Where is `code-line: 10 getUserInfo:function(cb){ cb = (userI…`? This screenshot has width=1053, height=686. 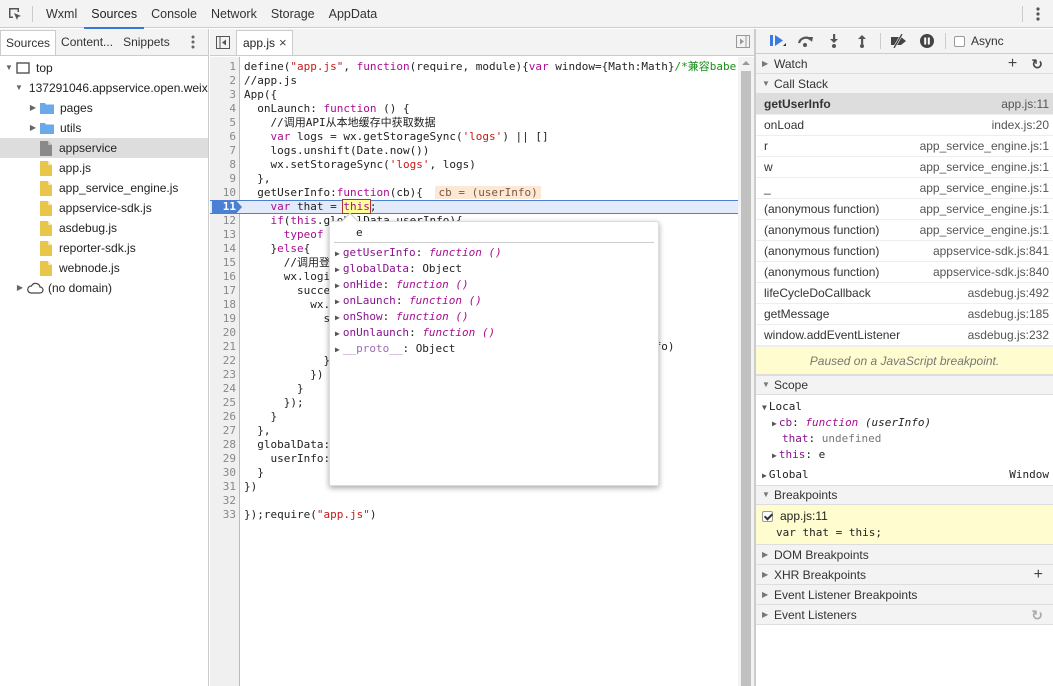 code-line: 10 getUserInfo:function(cb){ cb = (userI… is located at coordinates (474, 193).